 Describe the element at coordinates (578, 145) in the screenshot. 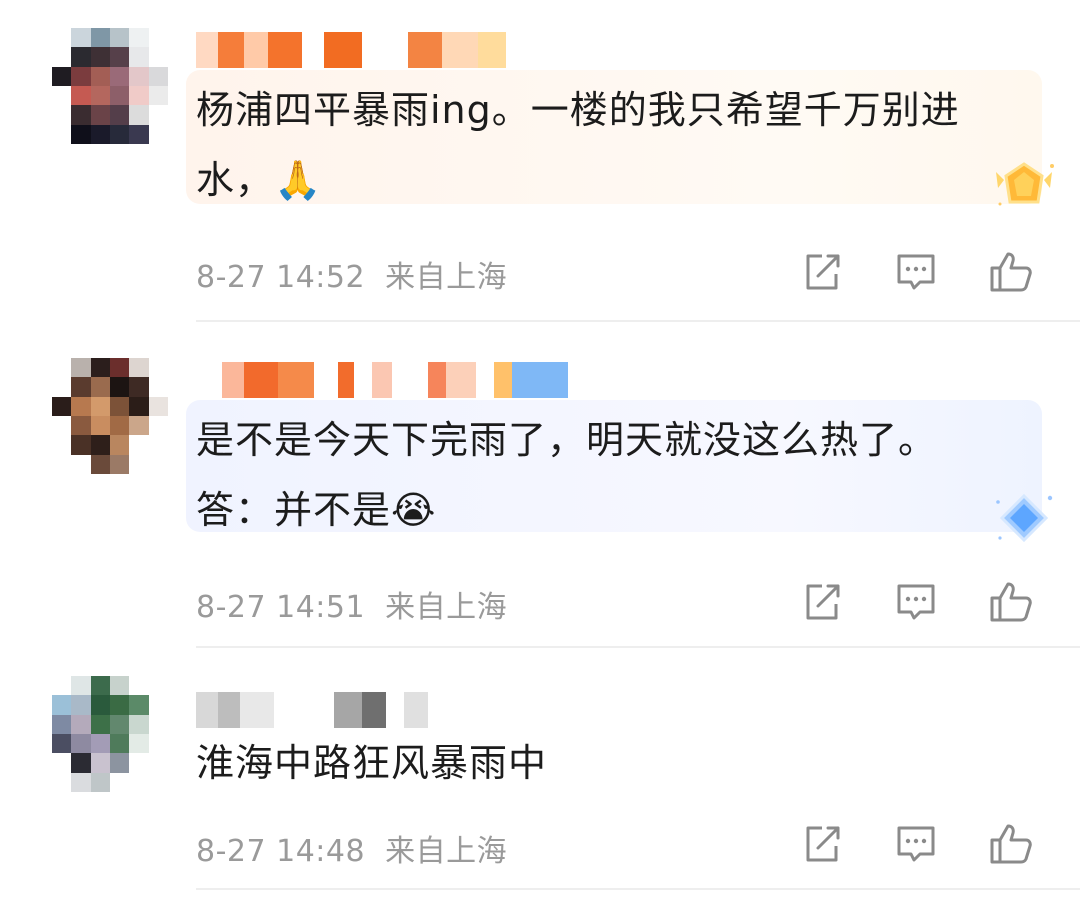

I see `comment-text: 杨浦四平暴雨ing。一楼的我只希望千万别进水，🙏` at that location.